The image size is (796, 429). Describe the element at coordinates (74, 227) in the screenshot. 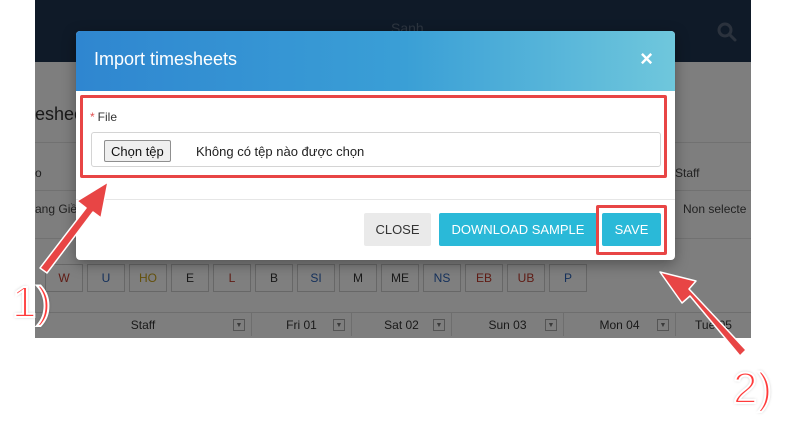

I see `arrow-up-right-icon` at that location.